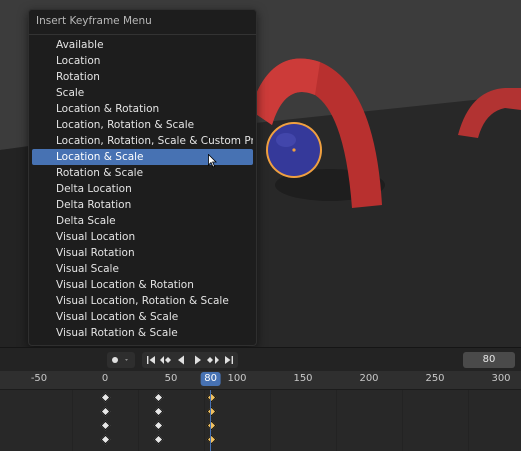 The width and height of the screenshot is (521, 451). Describe the element at coordinates (229, 360) in the screenshot. I see `jump-end-icon` at that location.